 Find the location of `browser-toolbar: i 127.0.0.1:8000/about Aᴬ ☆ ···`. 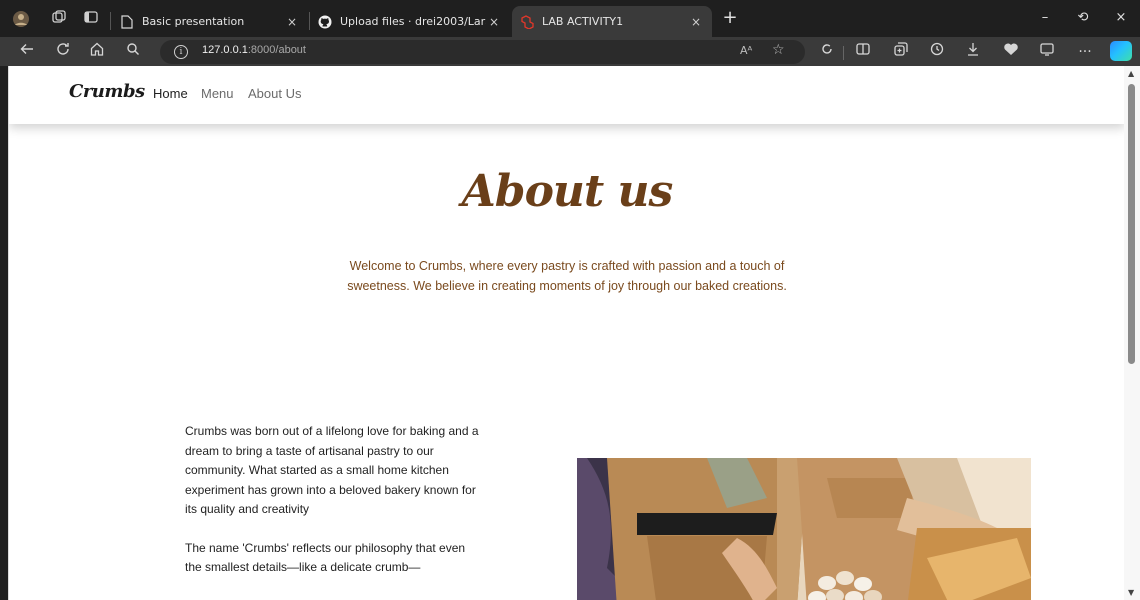

browser-toolbar: i 127.0.0.1:8000/about Aᴬ ☆ ··· is located at coordinates (570, 51).